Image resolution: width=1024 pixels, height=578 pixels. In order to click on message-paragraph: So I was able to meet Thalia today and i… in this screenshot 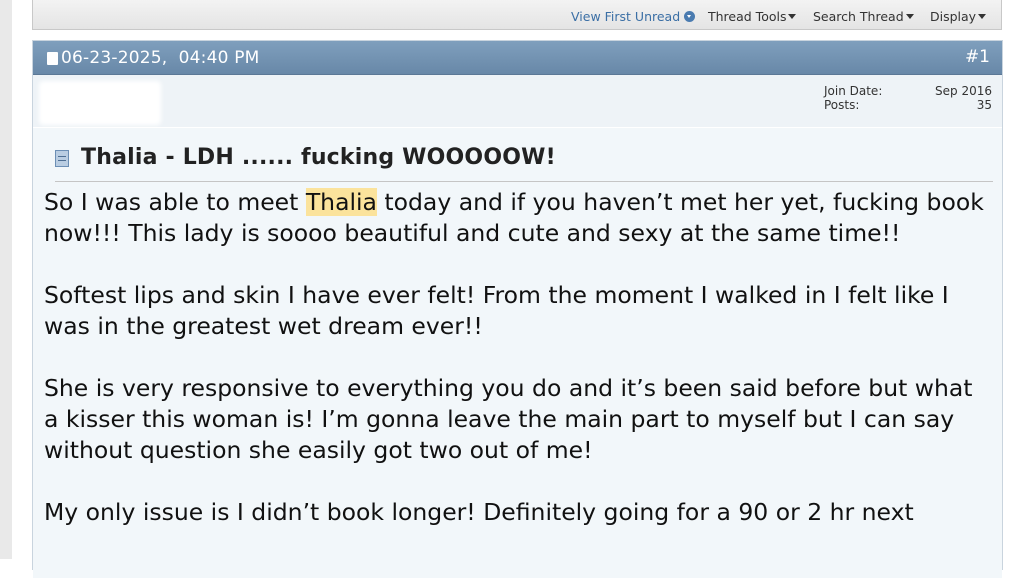, I will do `click(519, 218)`.